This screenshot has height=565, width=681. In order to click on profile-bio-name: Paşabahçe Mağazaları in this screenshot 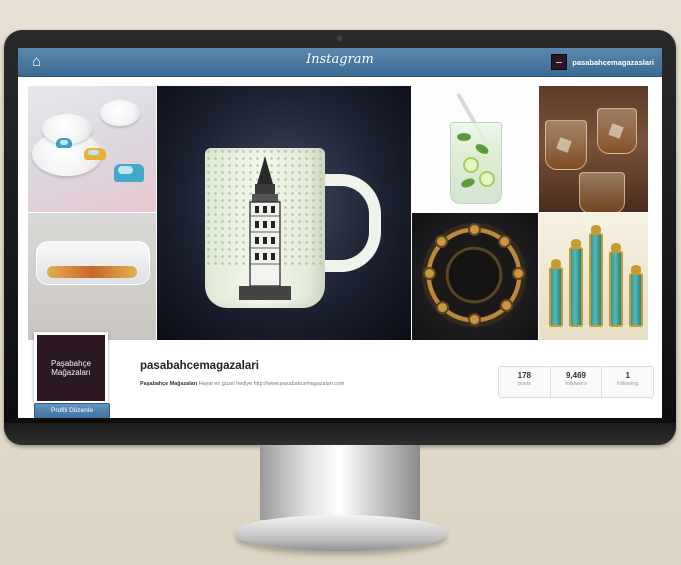, I will do `click(169, 384)`.